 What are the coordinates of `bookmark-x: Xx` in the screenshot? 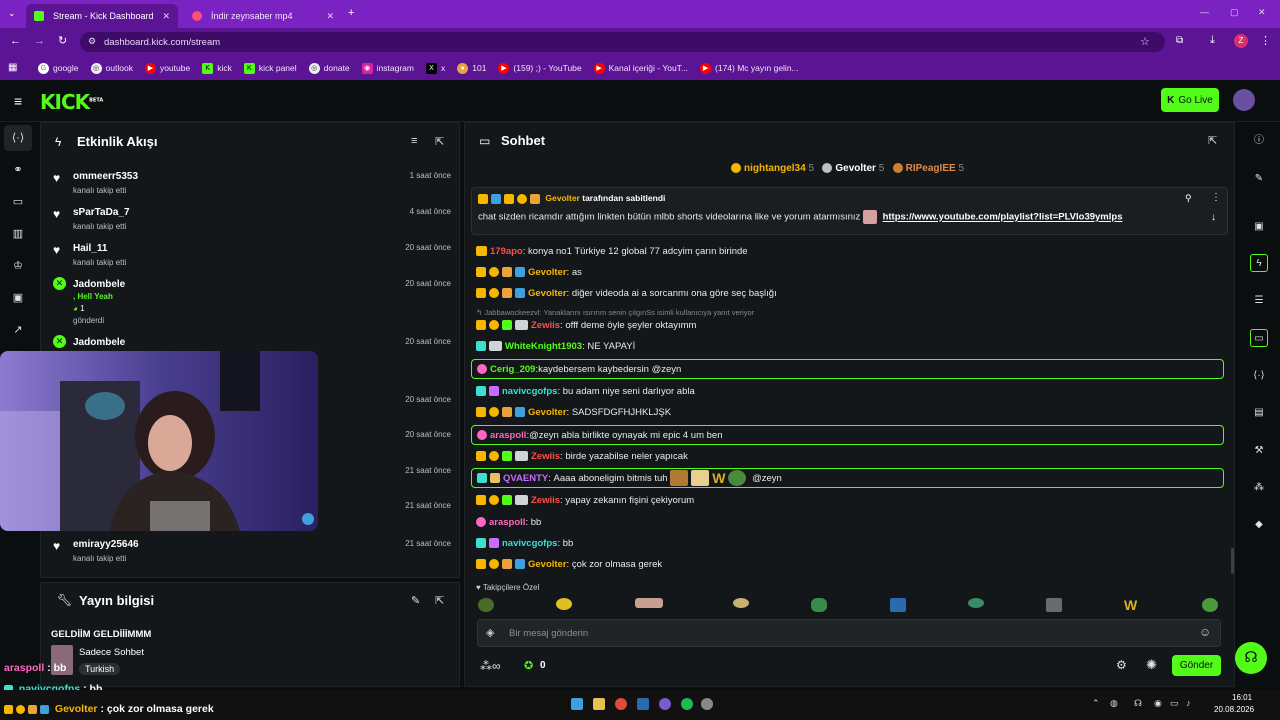 It's located at (435, 68).